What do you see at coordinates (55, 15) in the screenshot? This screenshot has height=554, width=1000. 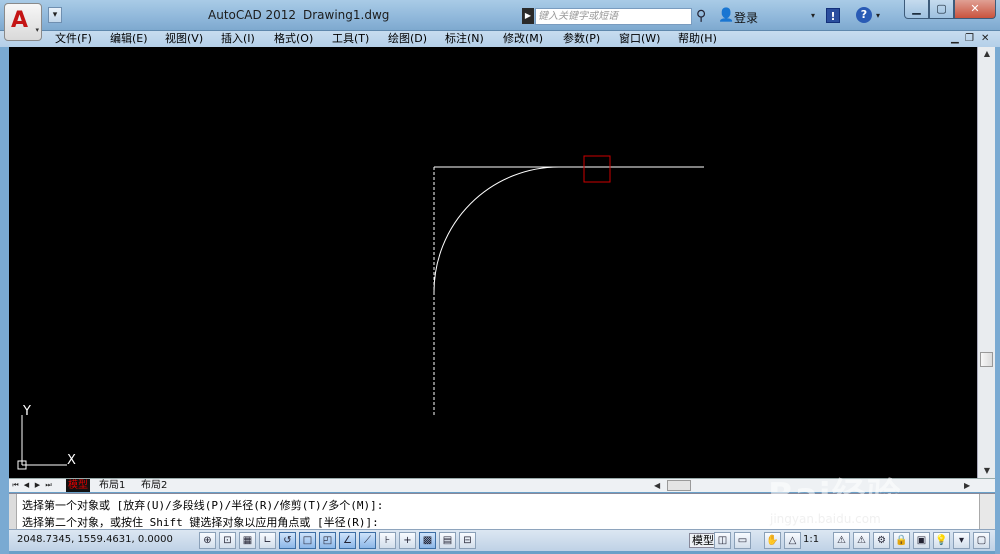 I see `quick-access-dropdown-button: ▾` at bounding box center [55, 15].